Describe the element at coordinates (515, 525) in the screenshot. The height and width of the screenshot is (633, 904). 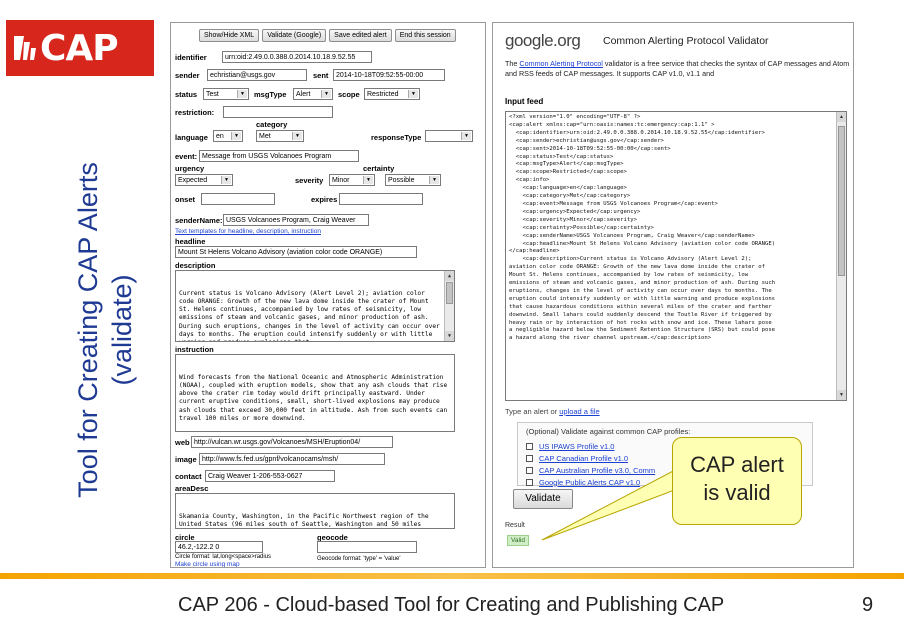
I see `result-label: Result` at that location.